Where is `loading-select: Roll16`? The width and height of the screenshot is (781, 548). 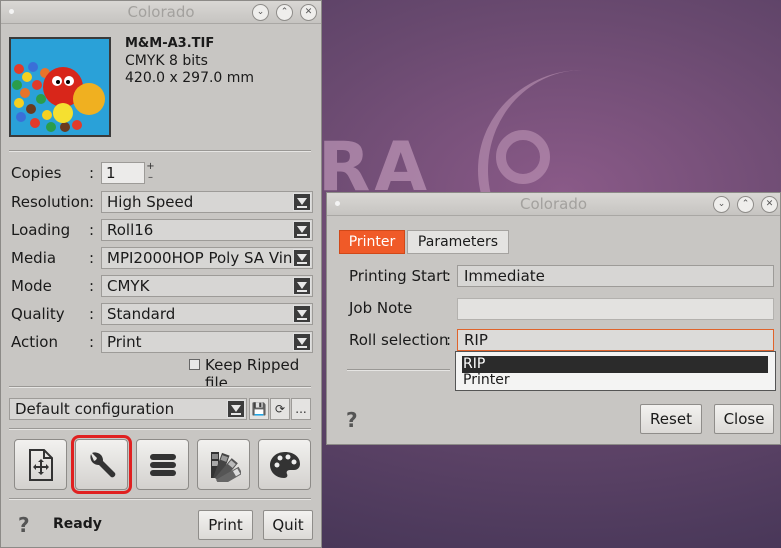 loading-select: Roll16 is located at coordinates (207, 230).